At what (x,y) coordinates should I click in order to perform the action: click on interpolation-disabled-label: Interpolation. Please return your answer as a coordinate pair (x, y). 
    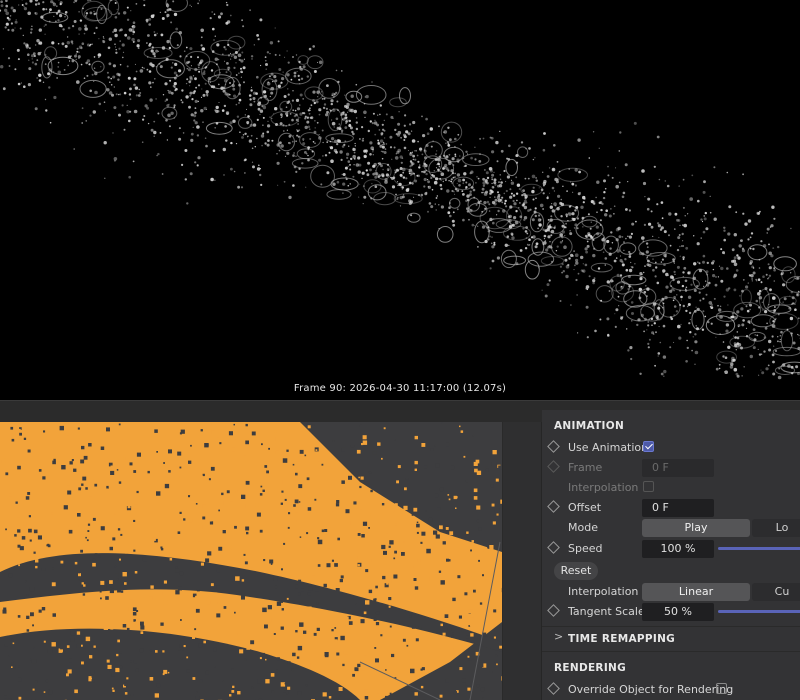
    Looking at the image, I should click on (603, 487).